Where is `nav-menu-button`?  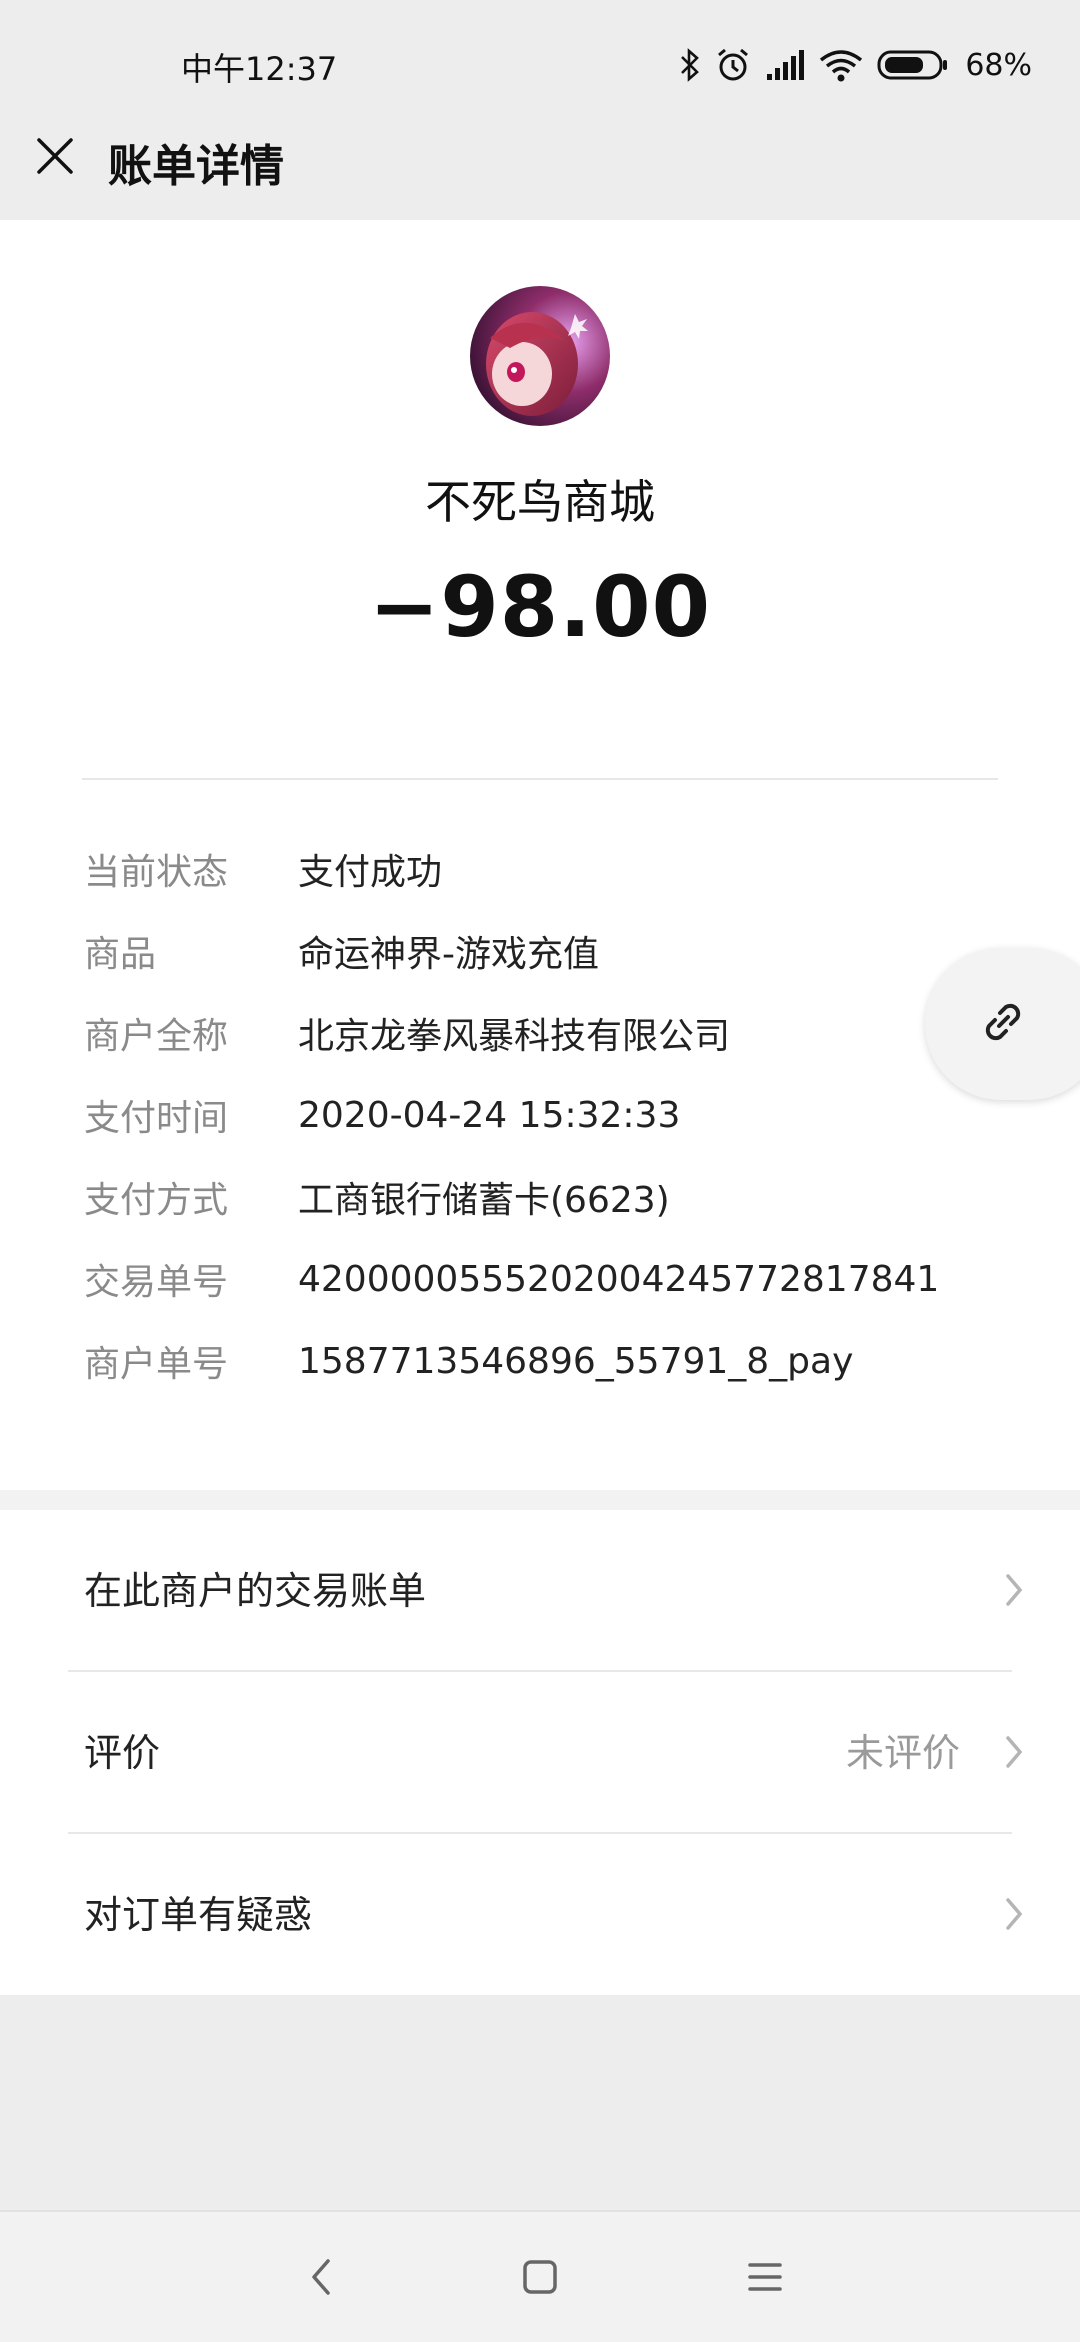 nav-menu-button is located at coordinates (765, 2277).